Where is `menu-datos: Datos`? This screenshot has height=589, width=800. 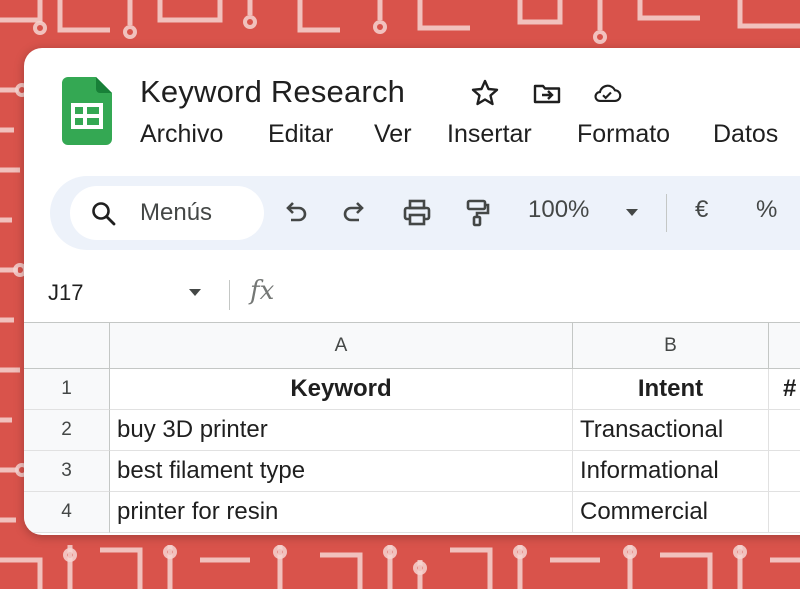 menu-datos: Datos is located at coordinates (745, 134).